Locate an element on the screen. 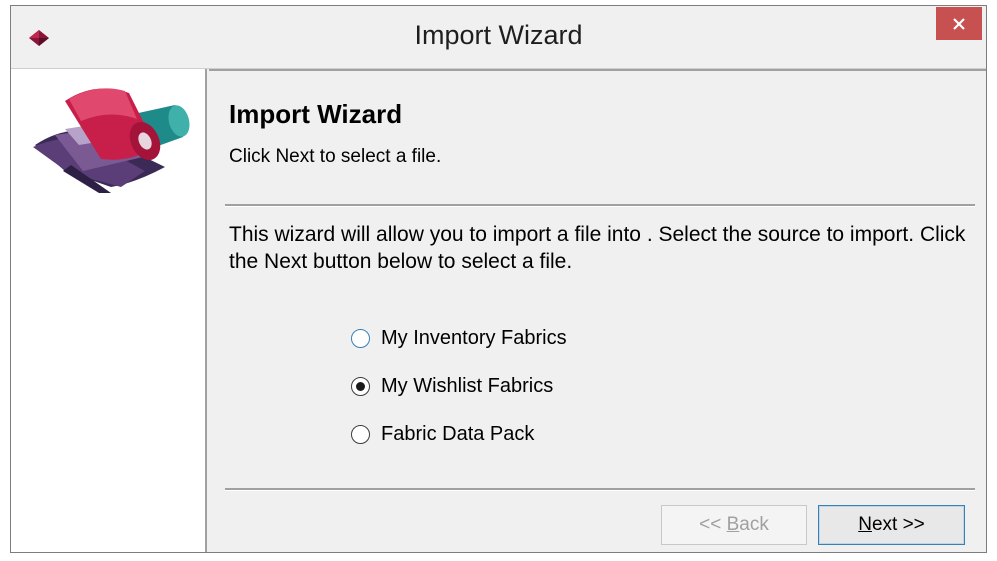  radio-option-inventory: My Inventory Fabrics is located at coordinates (459, 338).